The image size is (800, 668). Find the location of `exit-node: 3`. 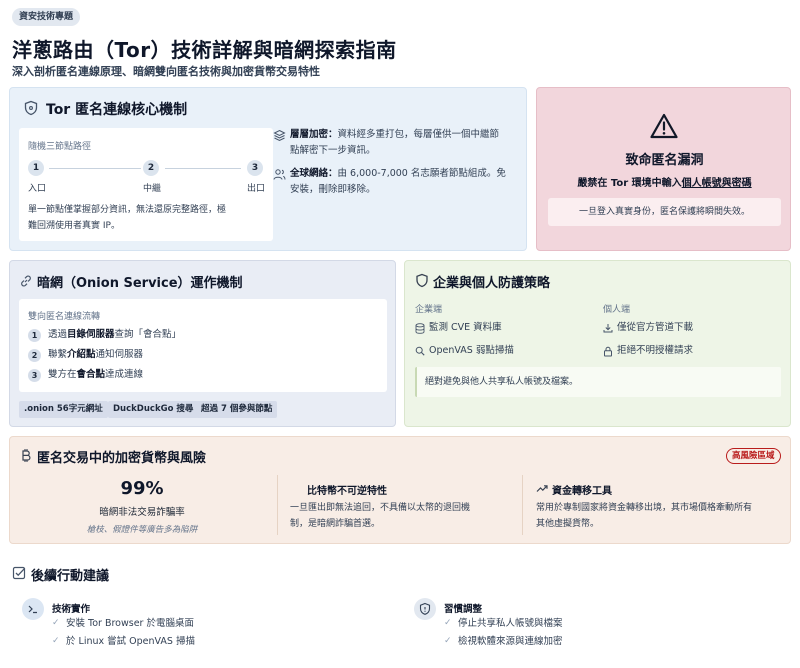

exit-node: 3 is located at coordinates (255, 168).